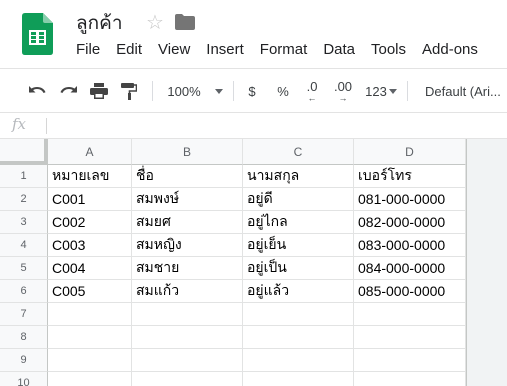 This screenshot has width=507, height=386. I want to click on row-header-10: 10, so click(24, 379).